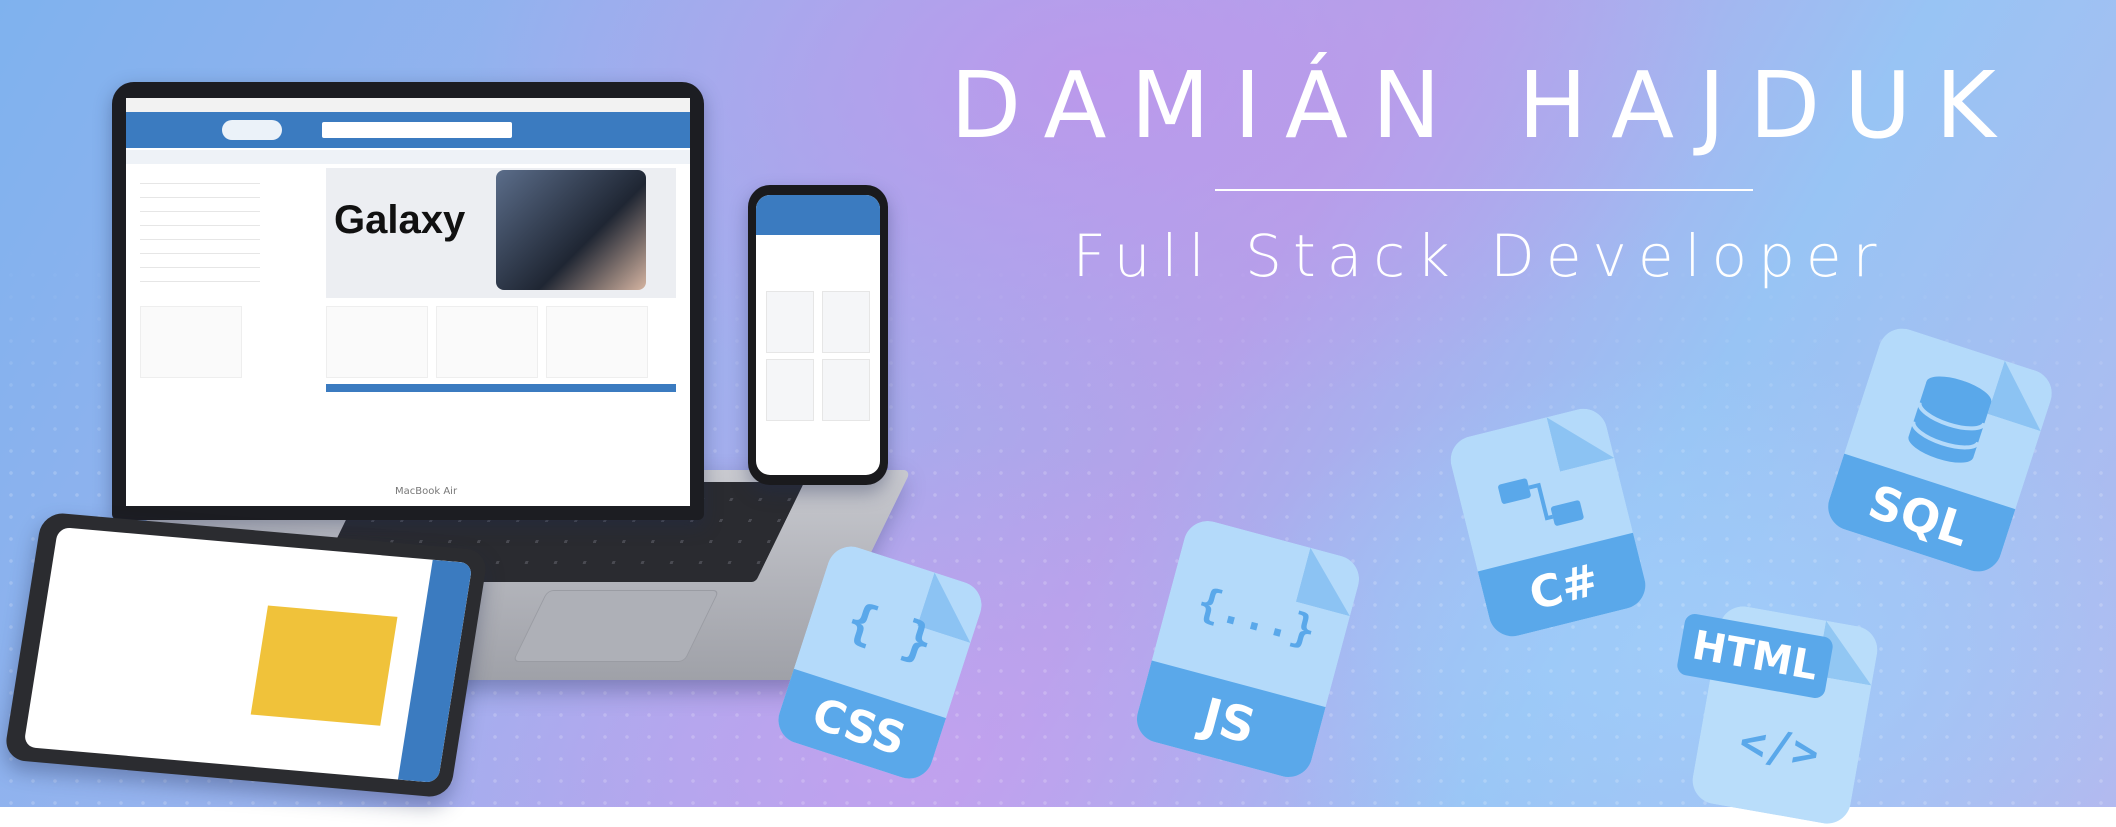  What do you see at coordinates (571, 230) in the screenshot?
I see `site-banner-phones-image` at bounding box center [571, 230].